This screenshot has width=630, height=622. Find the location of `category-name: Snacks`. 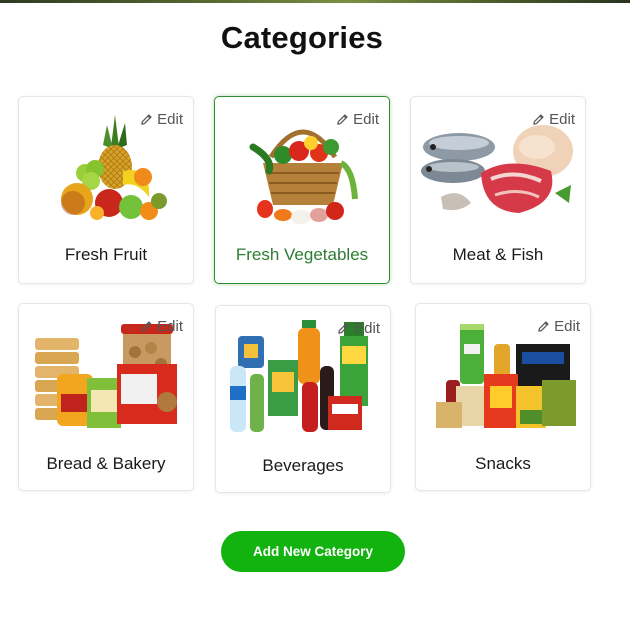

category-name: Snacks is located at coordinates (503, 463).